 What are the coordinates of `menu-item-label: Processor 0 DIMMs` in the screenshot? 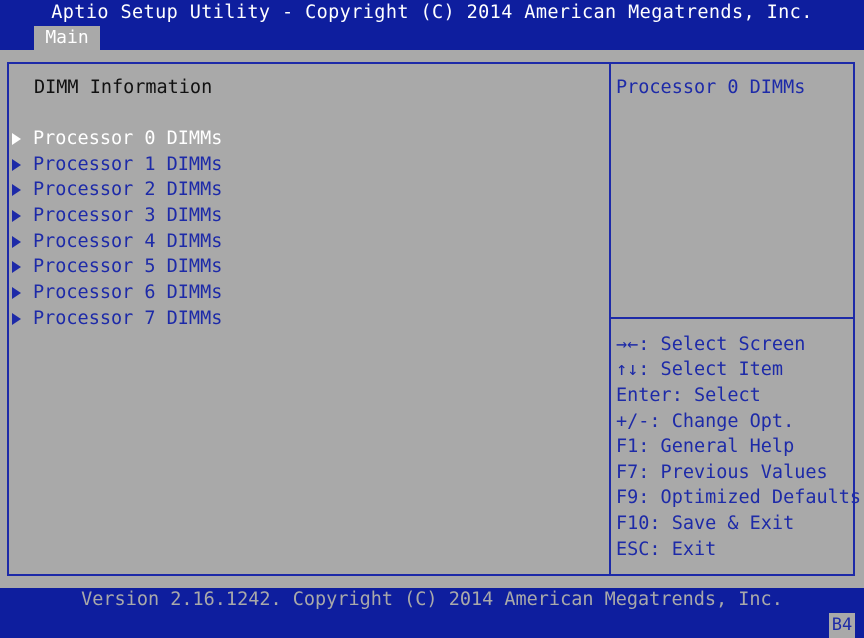 It's located at (128, 138).